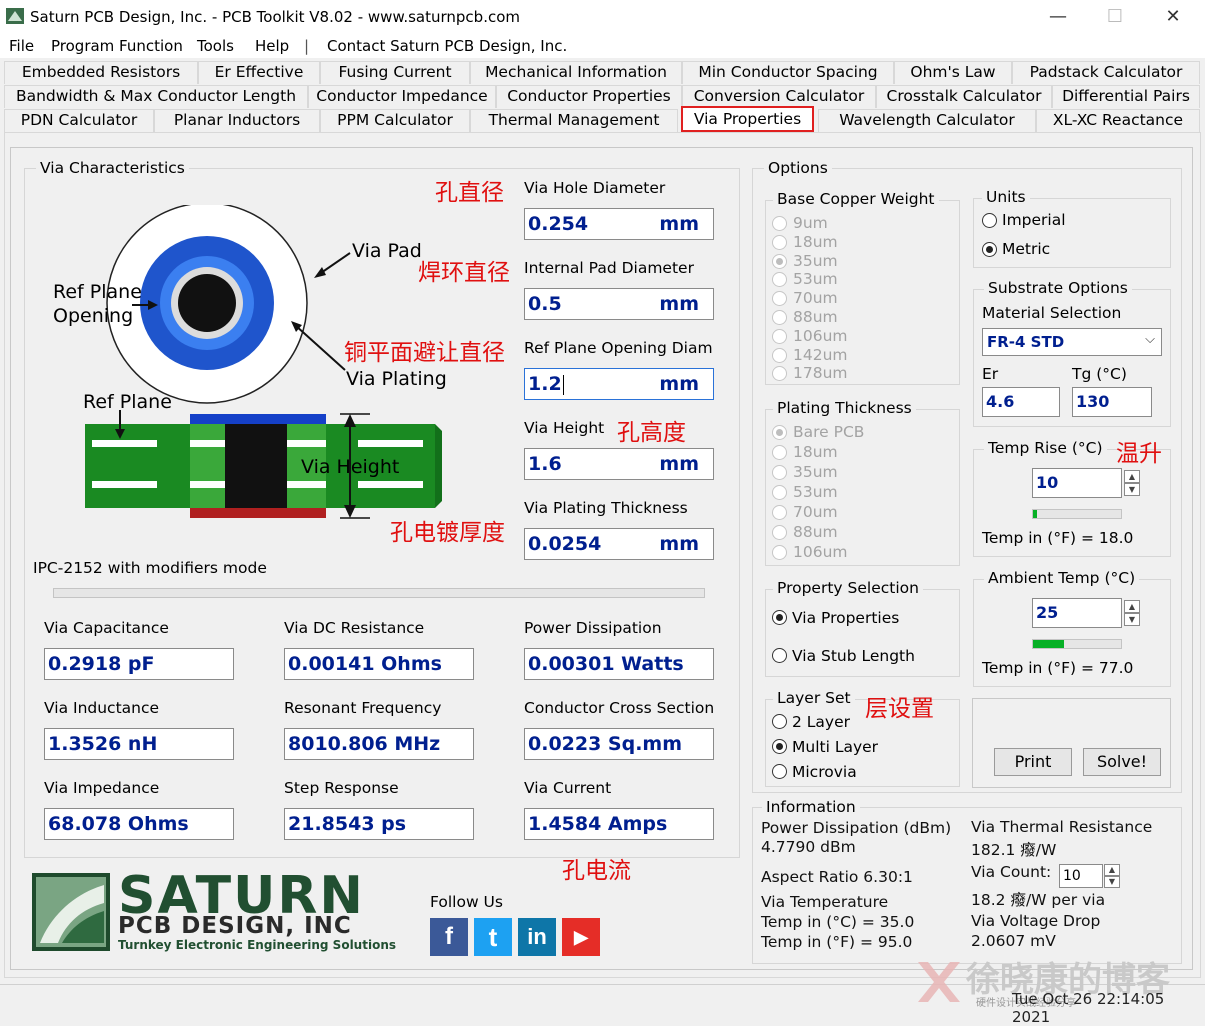  I want to click on tab-min-conductor-spacing: Min Conductor Spacing, so click(788, 72).